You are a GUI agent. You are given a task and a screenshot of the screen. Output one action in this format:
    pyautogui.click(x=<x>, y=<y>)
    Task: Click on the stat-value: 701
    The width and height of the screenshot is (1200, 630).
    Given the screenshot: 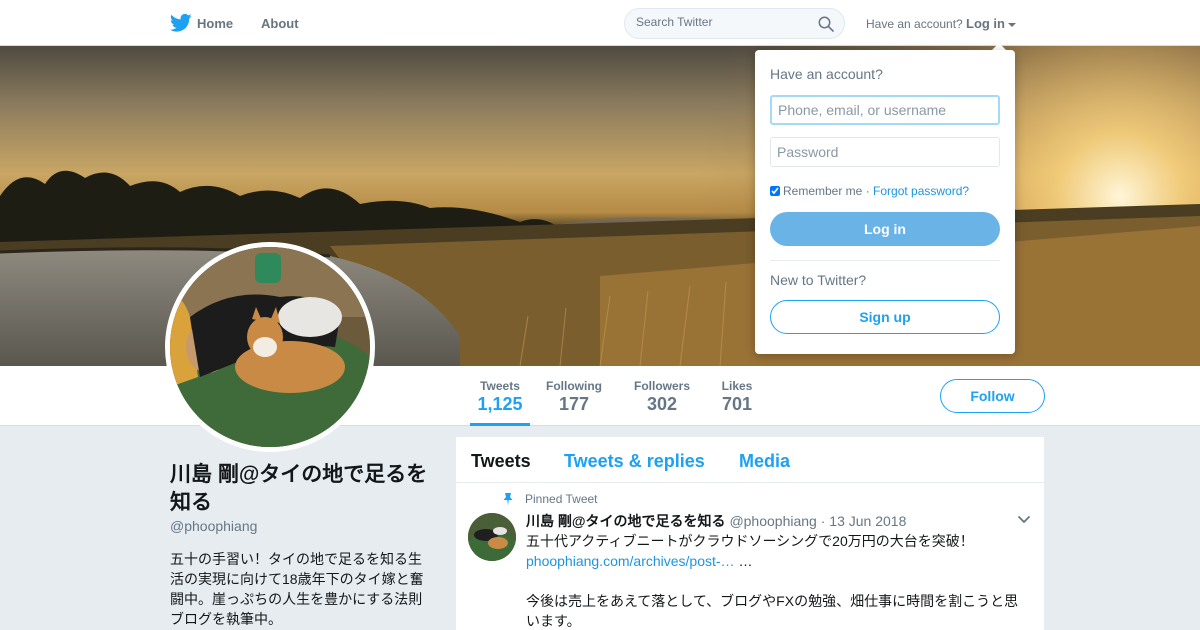 What is the action you would take?
    pyautogui.click(x=737, y=404)
    